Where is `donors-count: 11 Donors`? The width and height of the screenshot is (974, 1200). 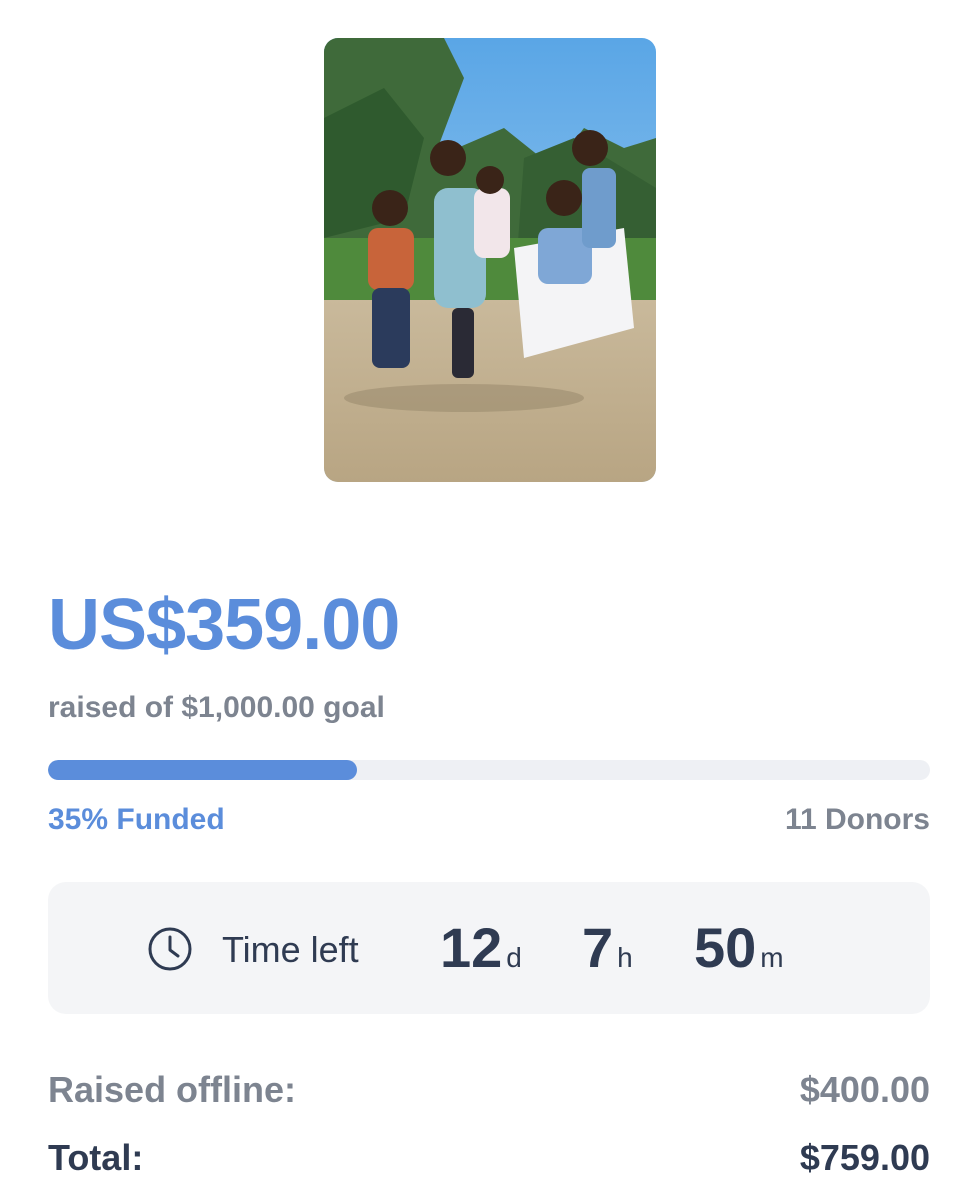 donors-count: 11 Donors is located at coordinates (857, 820).